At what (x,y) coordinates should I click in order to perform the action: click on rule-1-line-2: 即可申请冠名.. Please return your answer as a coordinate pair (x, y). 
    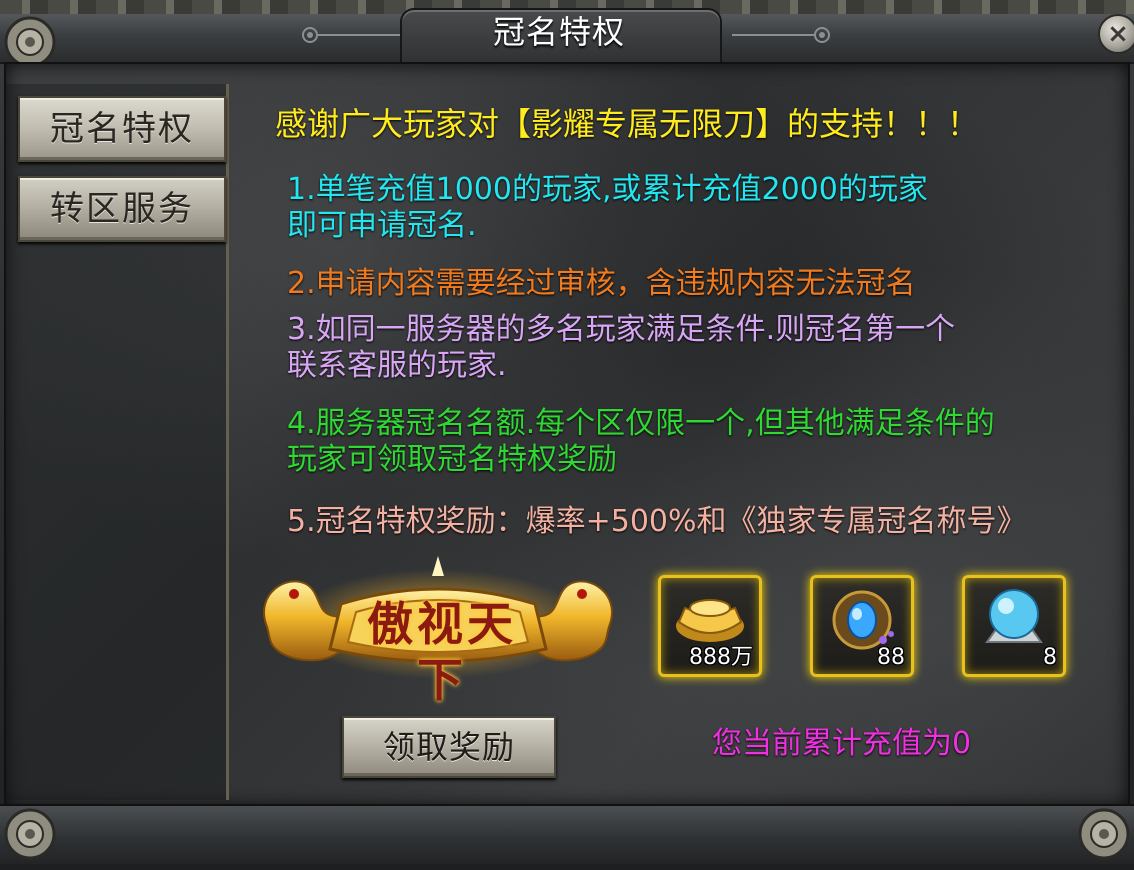
    Looking at the image, I should click on (382, 225).